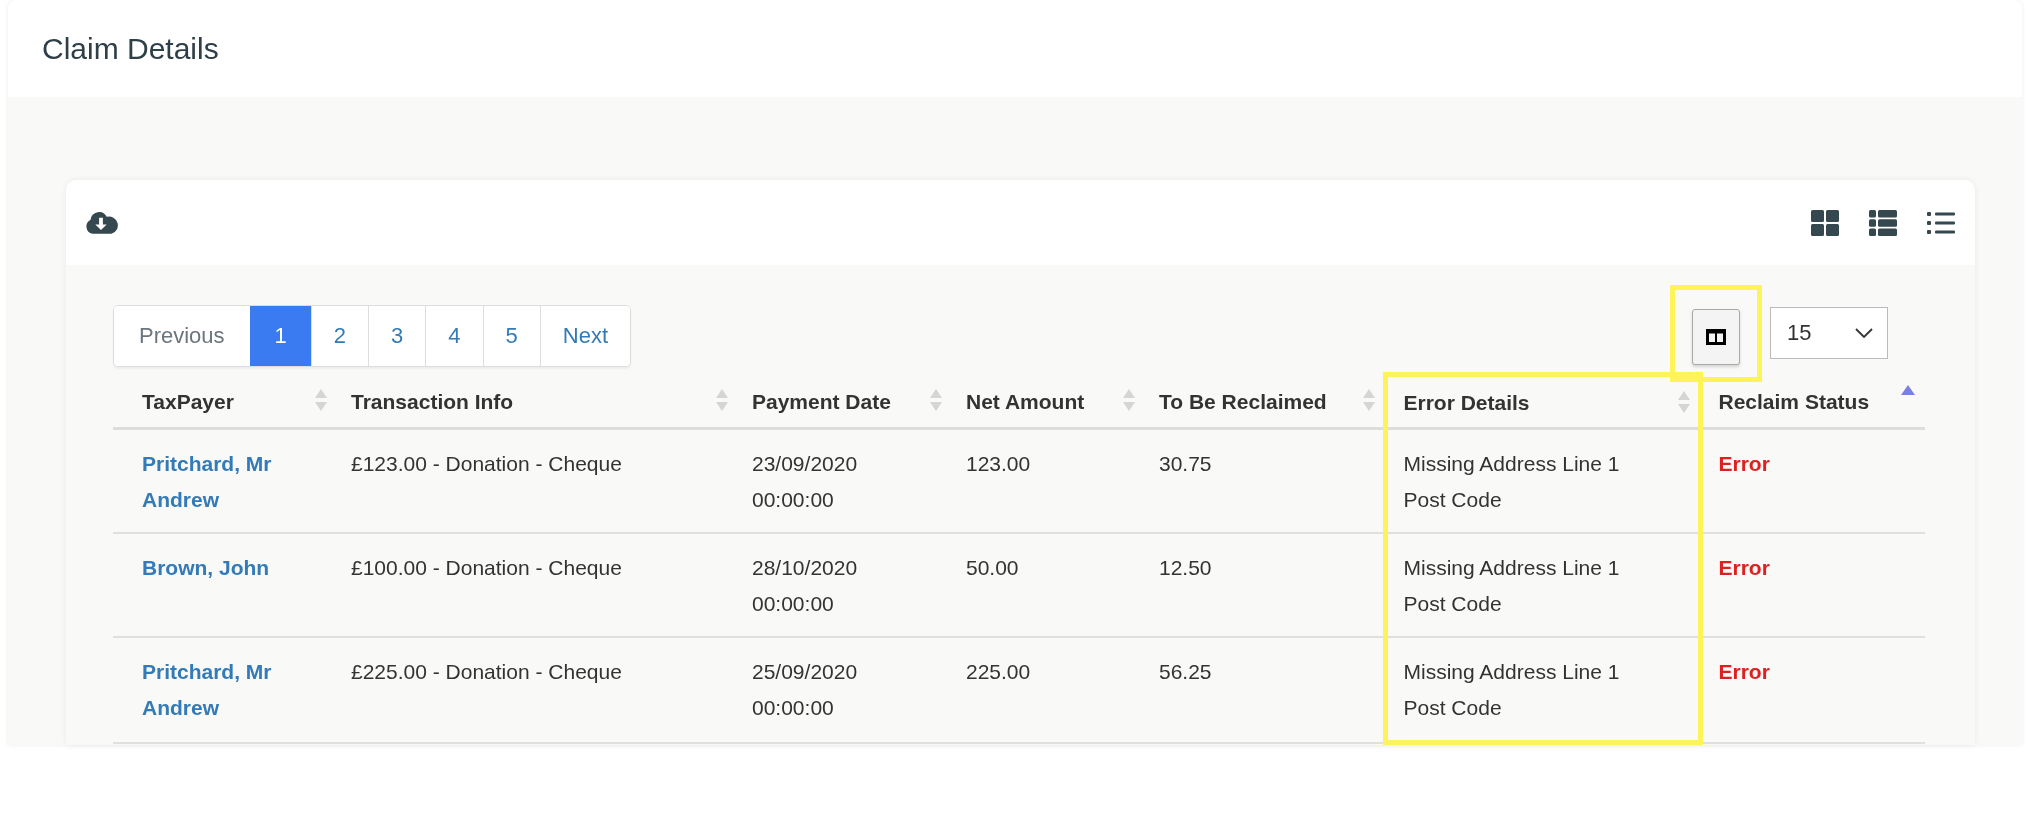 The width and height of the screenshot is (2030, 832). I want to click on column-header: Net Amount, so click(1046, 401).